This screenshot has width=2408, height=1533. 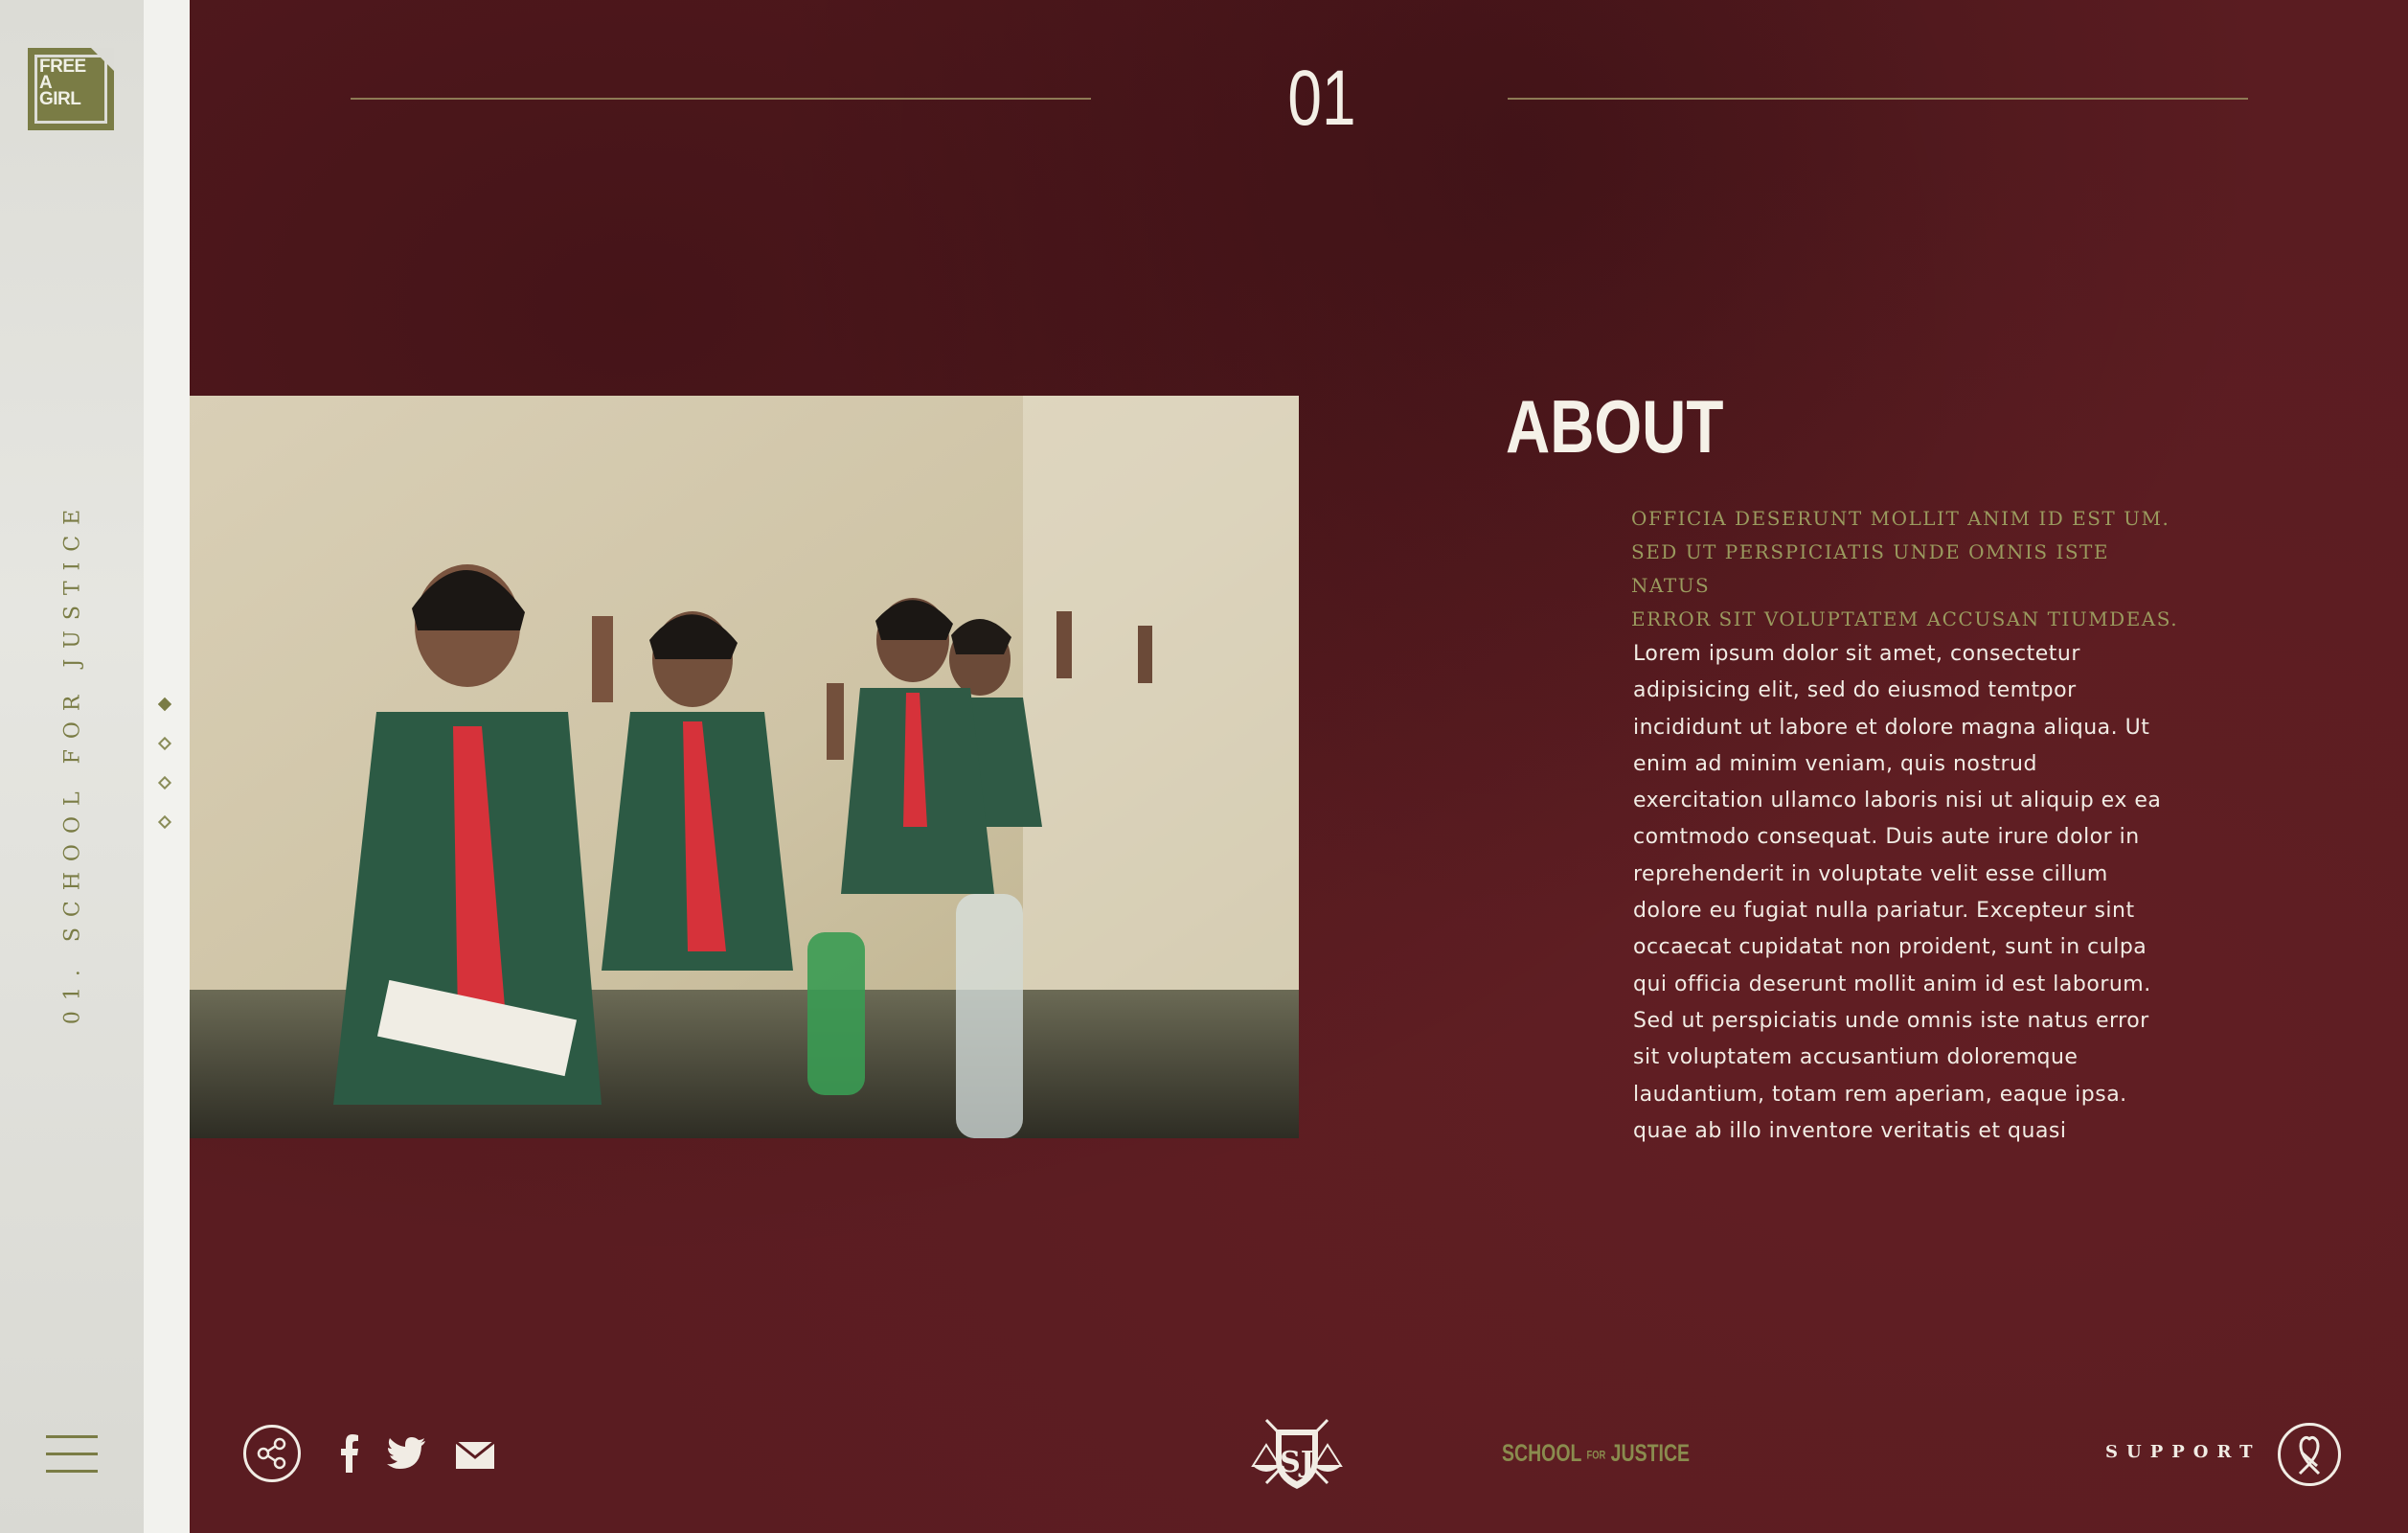 What do you see at coordinates (72, 1454) in the screenshot?
I see `hamburger-menu-icon` at bounding box center [72, 1454].